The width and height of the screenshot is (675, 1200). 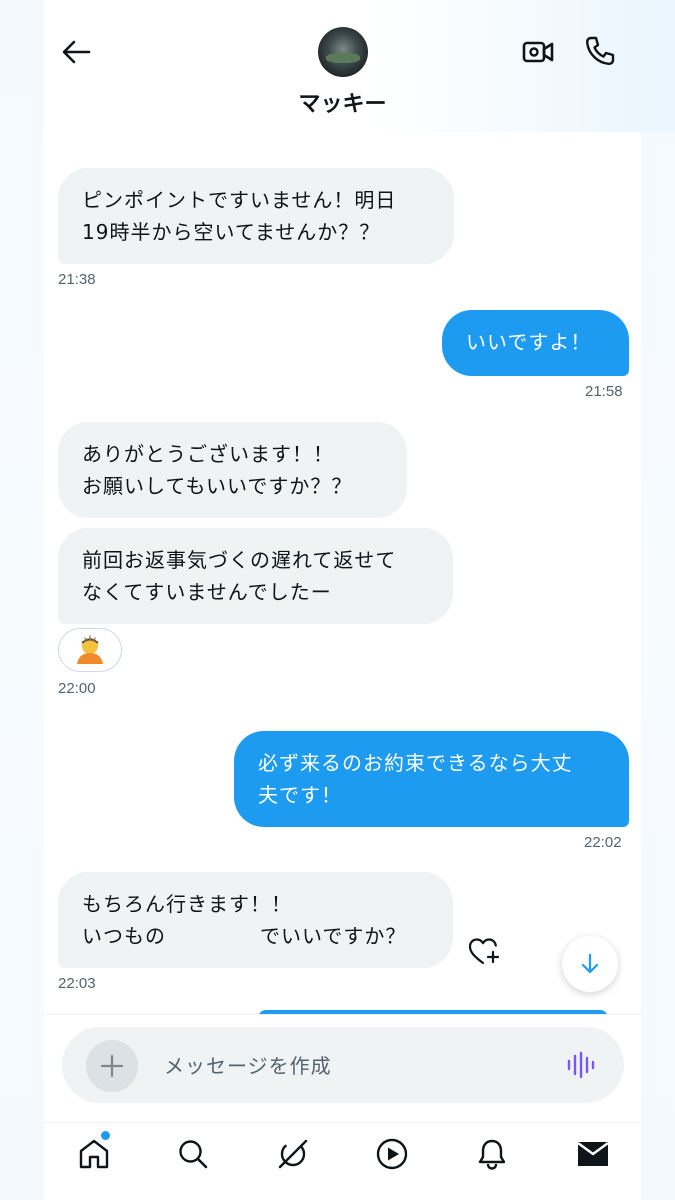 I want to click on bowing-person-emoji, so click(x=90, y=649).